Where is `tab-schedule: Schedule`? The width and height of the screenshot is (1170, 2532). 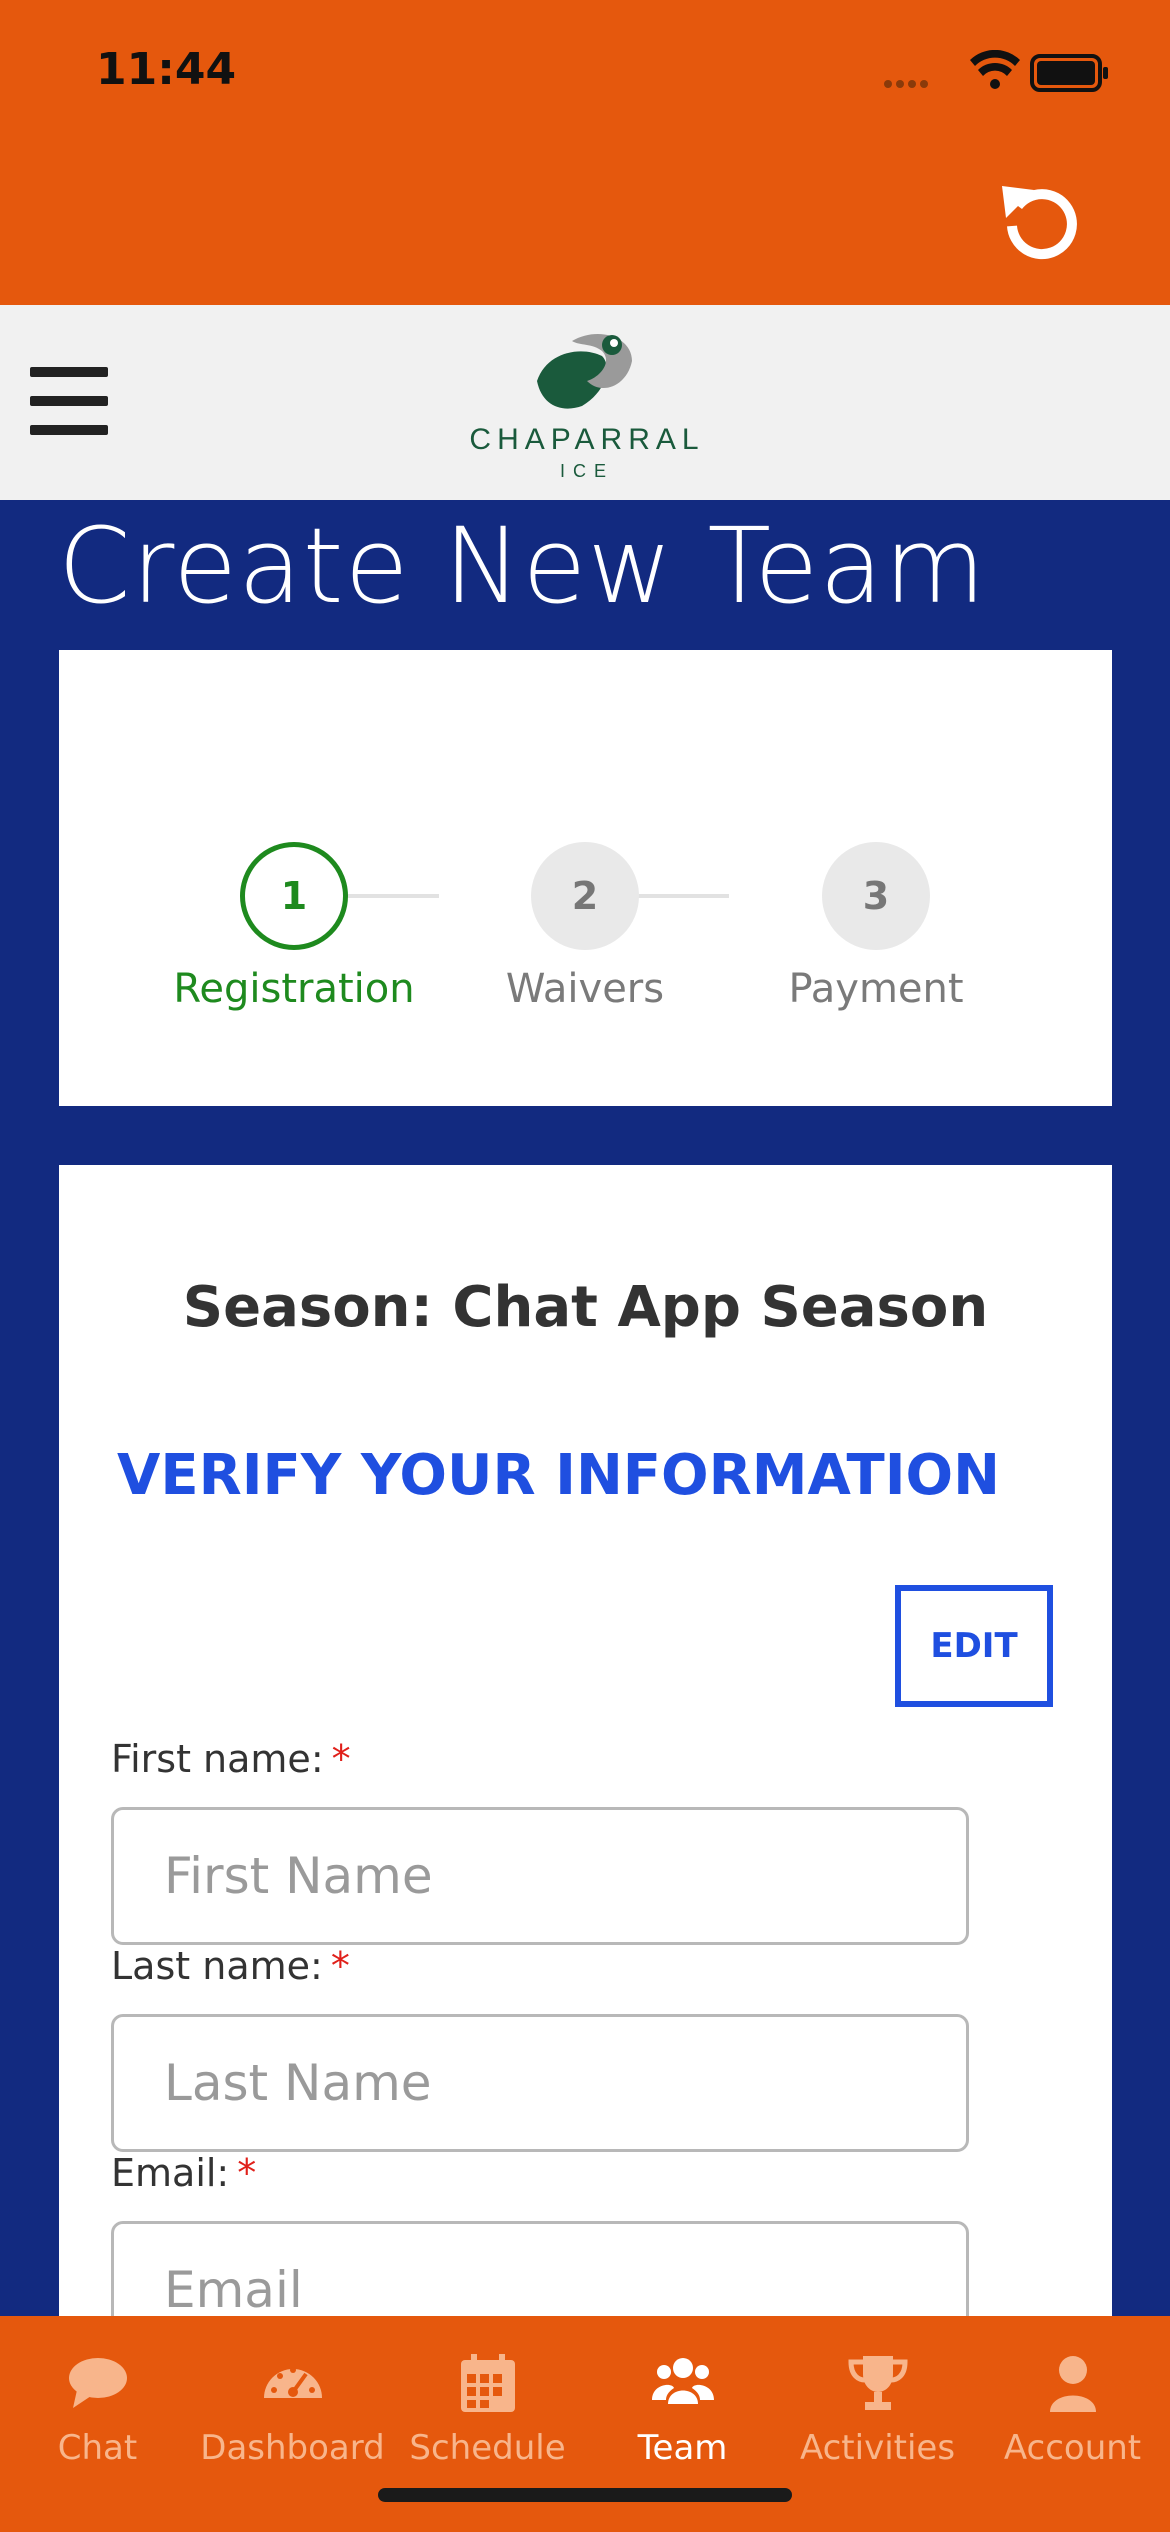 tab-schedule: Schedule is located at coordinates (487, 2406).